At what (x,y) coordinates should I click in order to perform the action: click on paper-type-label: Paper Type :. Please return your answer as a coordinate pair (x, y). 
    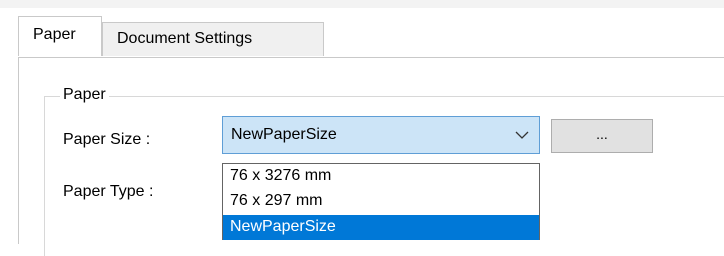
    Looking at the image, I should click on (108, 191).